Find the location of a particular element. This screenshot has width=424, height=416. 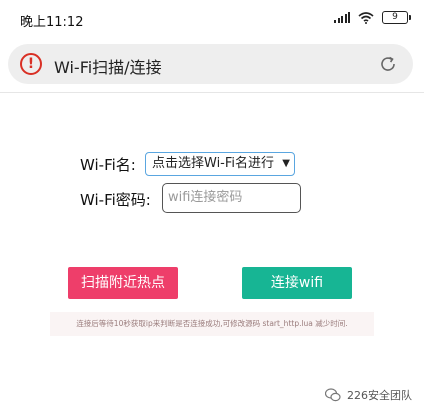

watermark: 226安全团队 is located at coordinates (368, 395).